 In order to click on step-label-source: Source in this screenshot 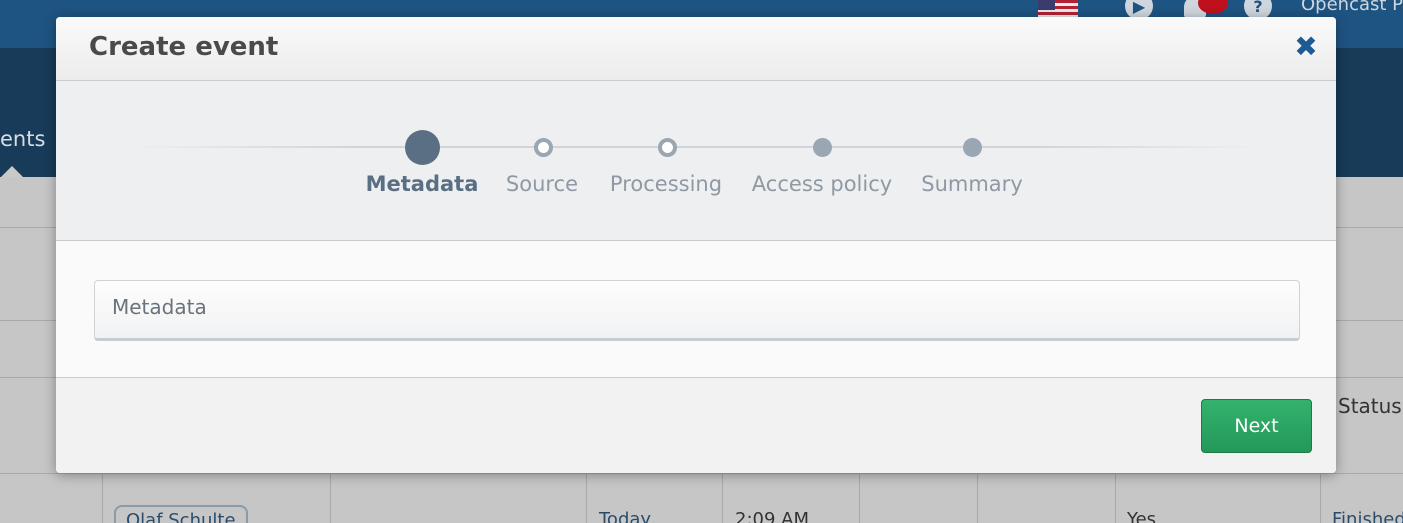, I will do `click(542, 184)`.